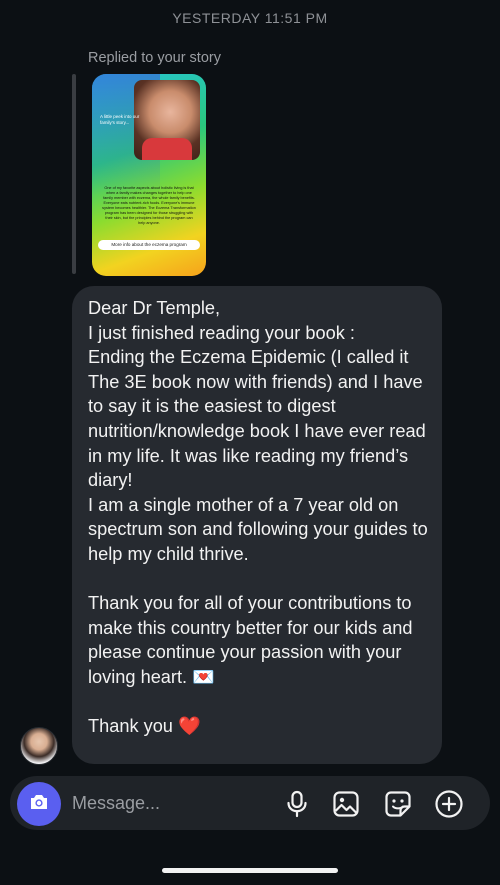  What do you see at coordinates (449, 804) in the screenshot?
I see `plus-circle-icon` at bounding box center [449, 804].